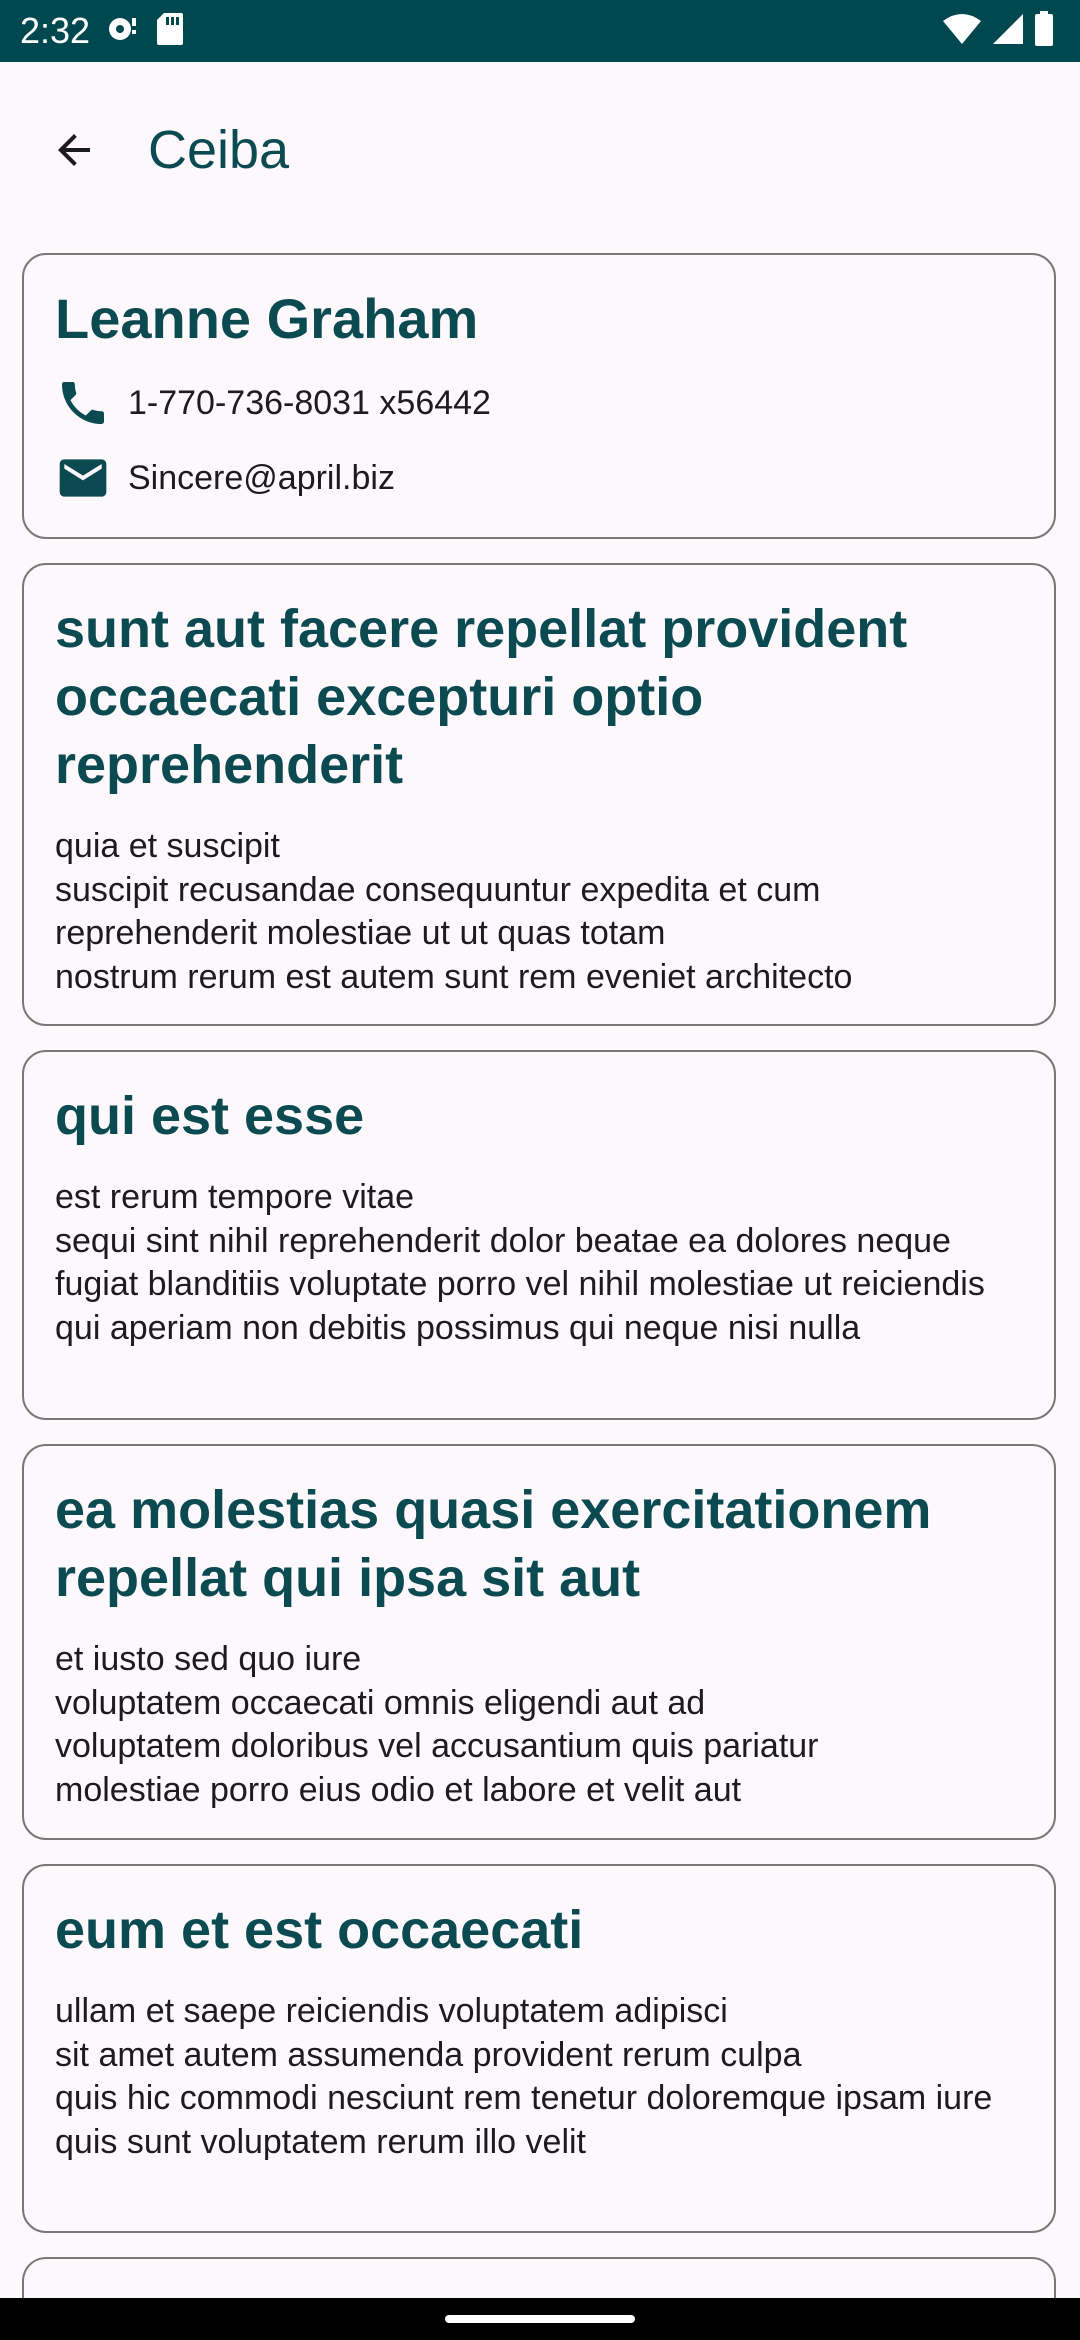 The image size is (1080, 2340). Describe the element at coordinates (1008, 31) in the screenshot. I see `signal-icon` at that location.